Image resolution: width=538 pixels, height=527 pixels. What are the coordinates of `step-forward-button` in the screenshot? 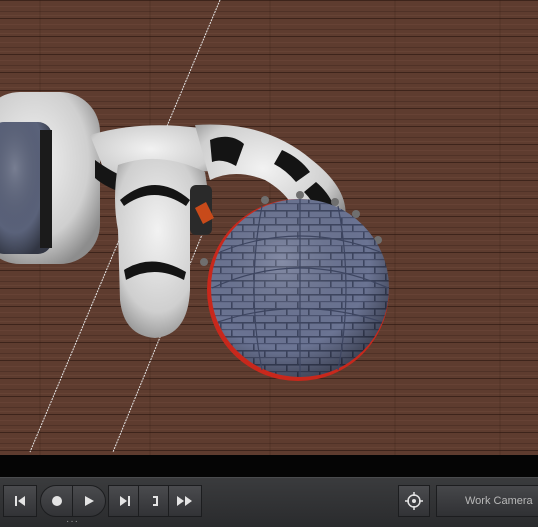 It's located at (125, 501).